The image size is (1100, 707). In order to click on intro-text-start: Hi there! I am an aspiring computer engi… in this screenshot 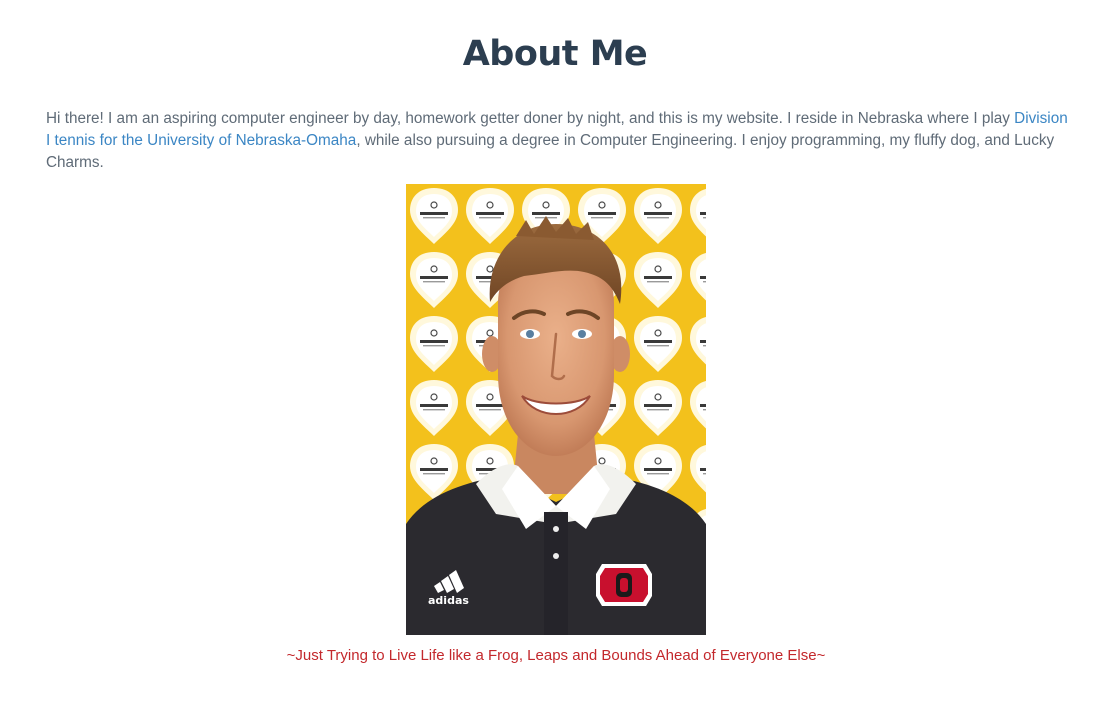, I will do `click(530, 118)`.